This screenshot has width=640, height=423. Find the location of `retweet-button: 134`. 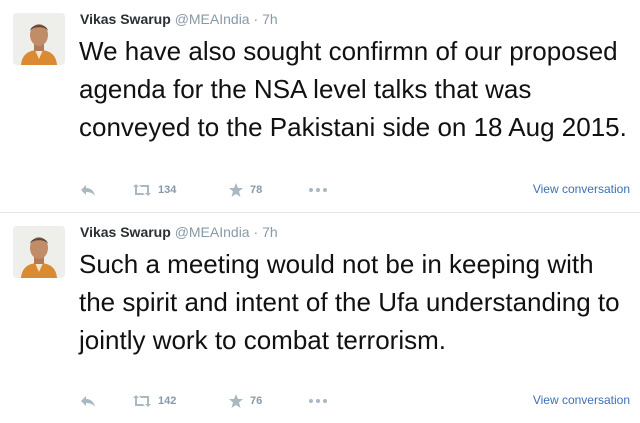

retweet-button: 134 is located at coordinates (154, 190).